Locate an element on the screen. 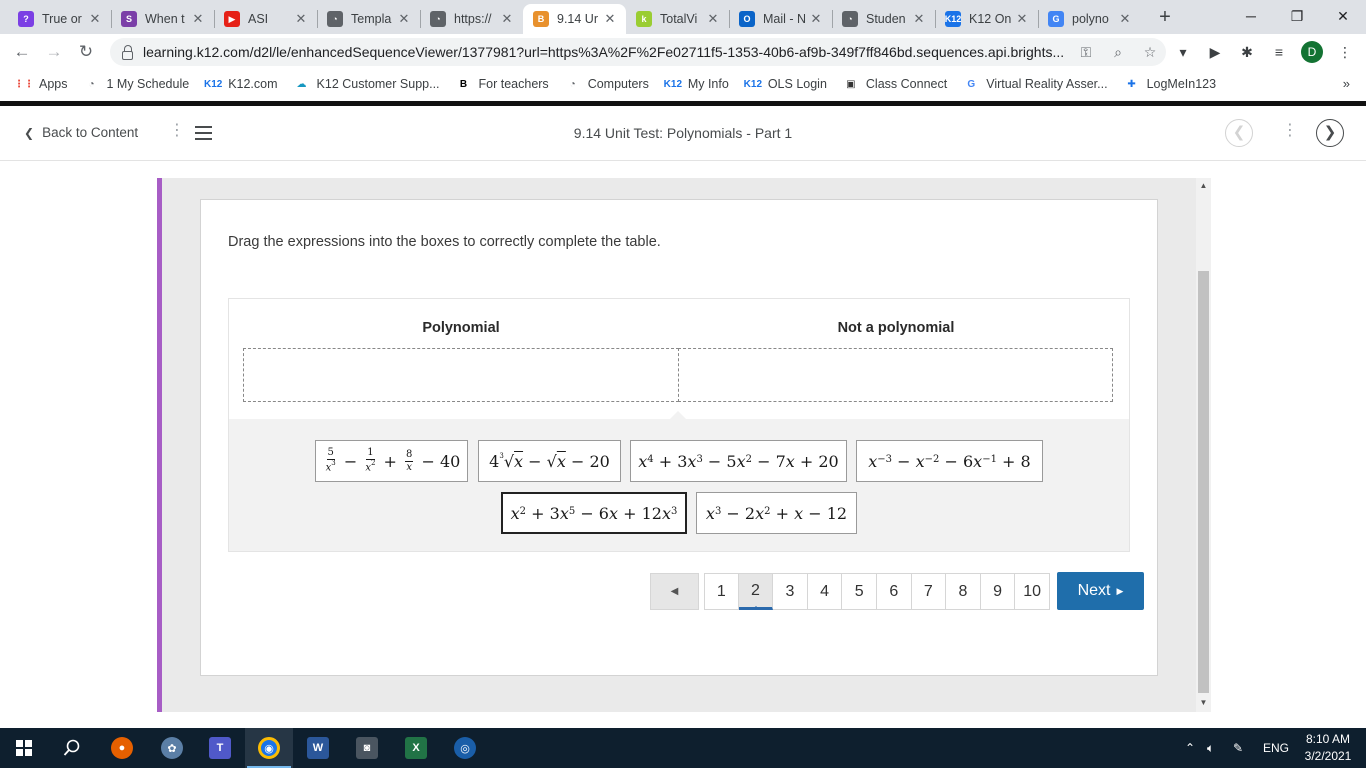 Image resolution: width=1366 pixels, height=768 pixels. pocket-extension-icon: ▾ is located at coordinates (1183, 52).